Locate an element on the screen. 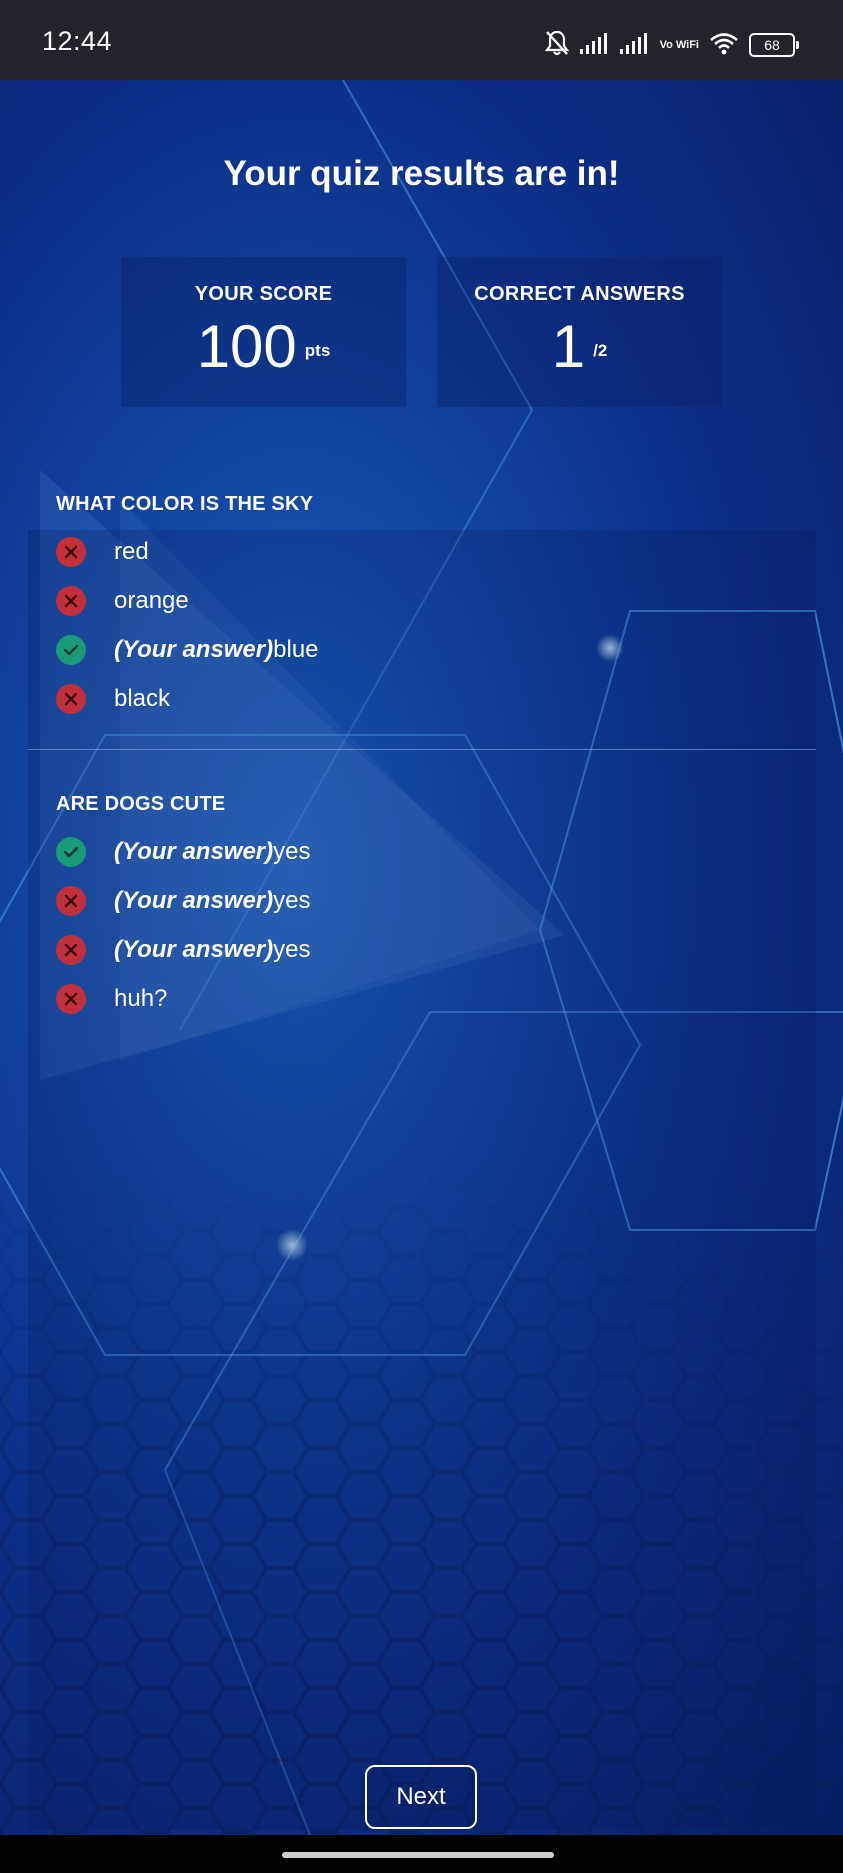  page-title: Your quiz results are in! is located at coordinates (421, 173).